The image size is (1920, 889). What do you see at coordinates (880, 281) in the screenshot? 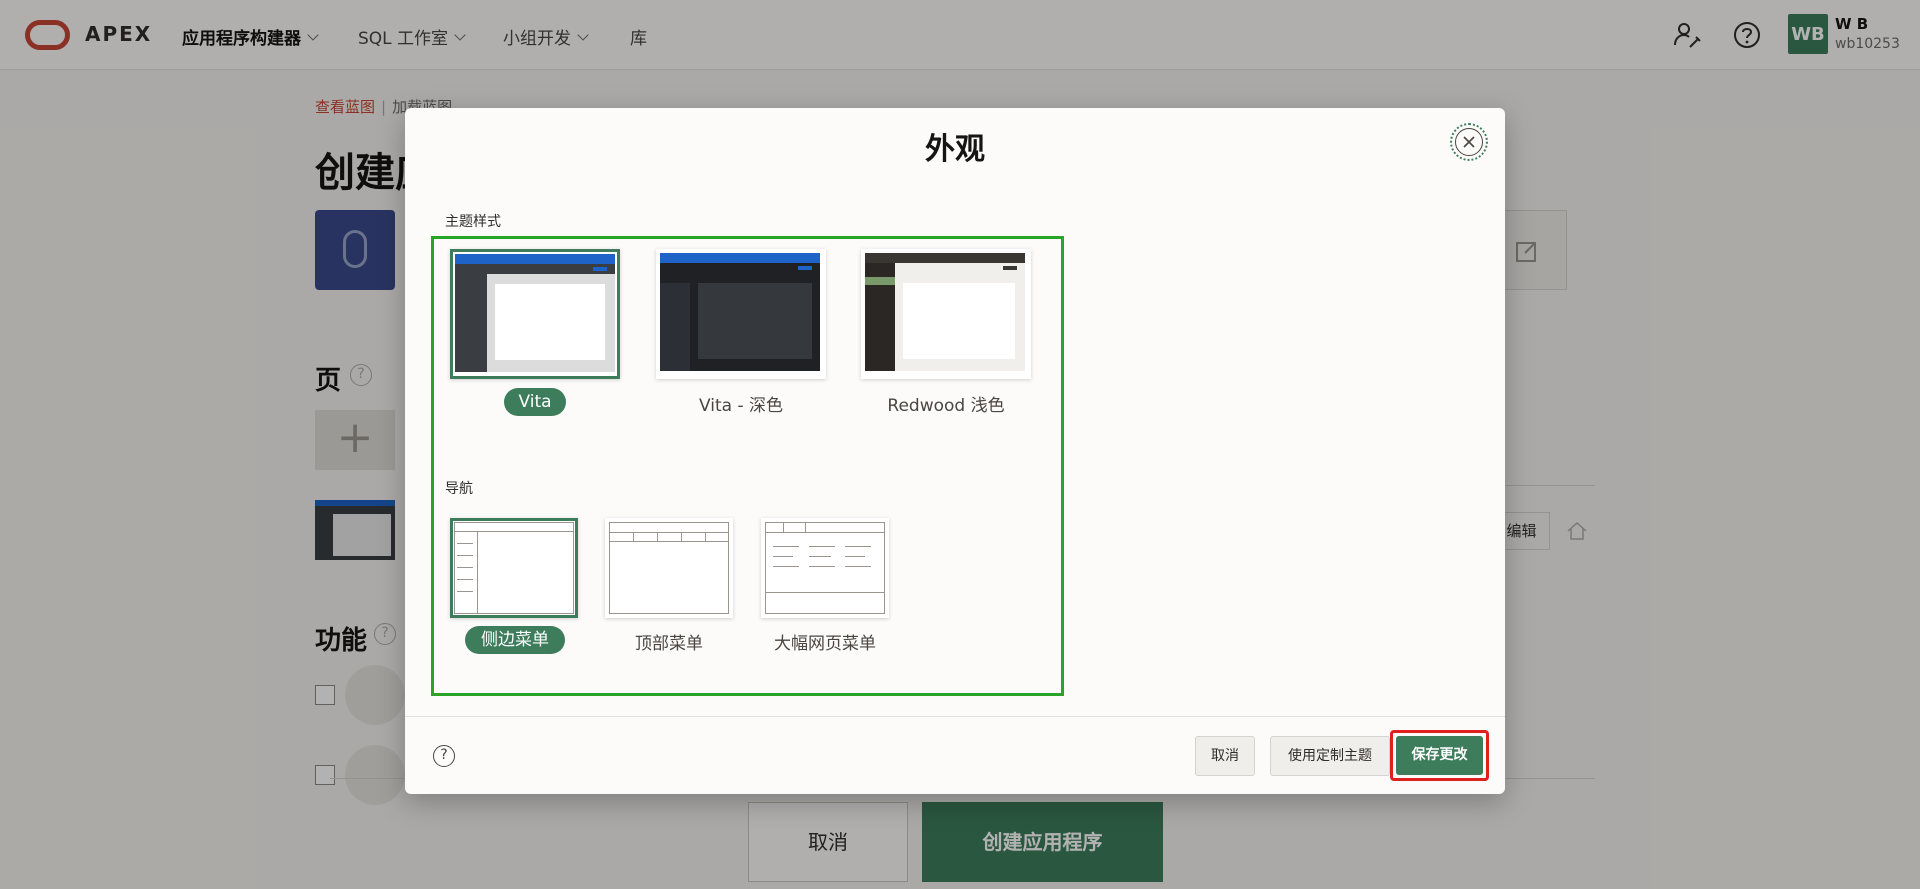
I see `preview-sidebar-active` at bounding box center [880, 281].